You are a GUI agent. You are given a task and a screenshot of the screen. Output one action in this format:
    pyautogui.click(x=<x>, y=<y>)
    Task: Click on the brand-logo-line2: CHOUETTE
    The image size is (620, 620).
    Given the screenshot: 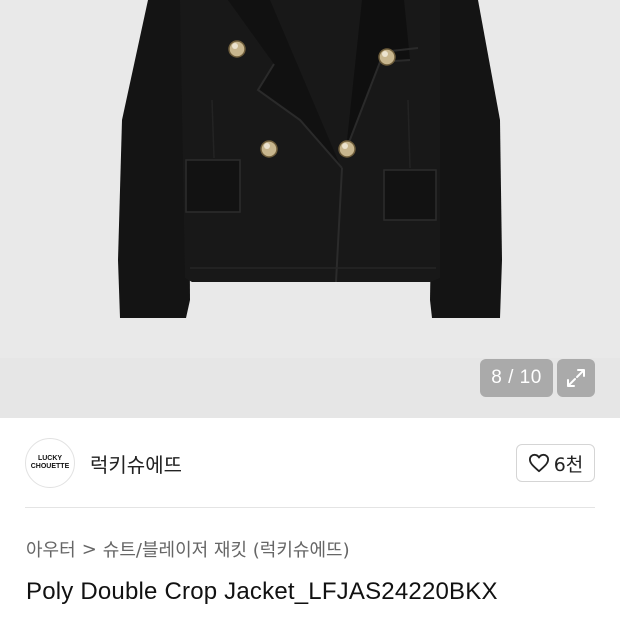 What is the action you would take?
    pyautogui.click(x=50, y=466)
    